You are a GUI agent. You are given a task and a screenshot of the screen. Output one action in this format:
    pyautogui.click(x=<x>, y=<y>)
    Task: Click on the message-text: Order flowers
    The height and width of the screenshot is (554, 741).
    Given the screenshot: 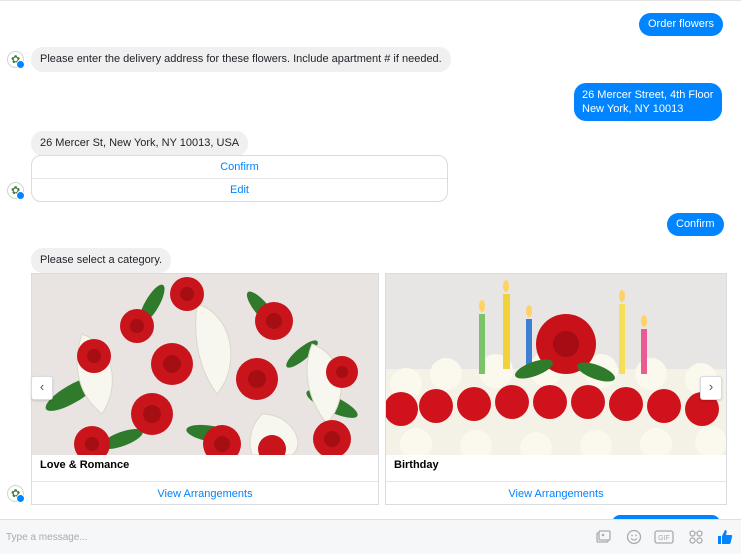 What is the action you would take?
    pyautogui.click(x=681, y=24)
    